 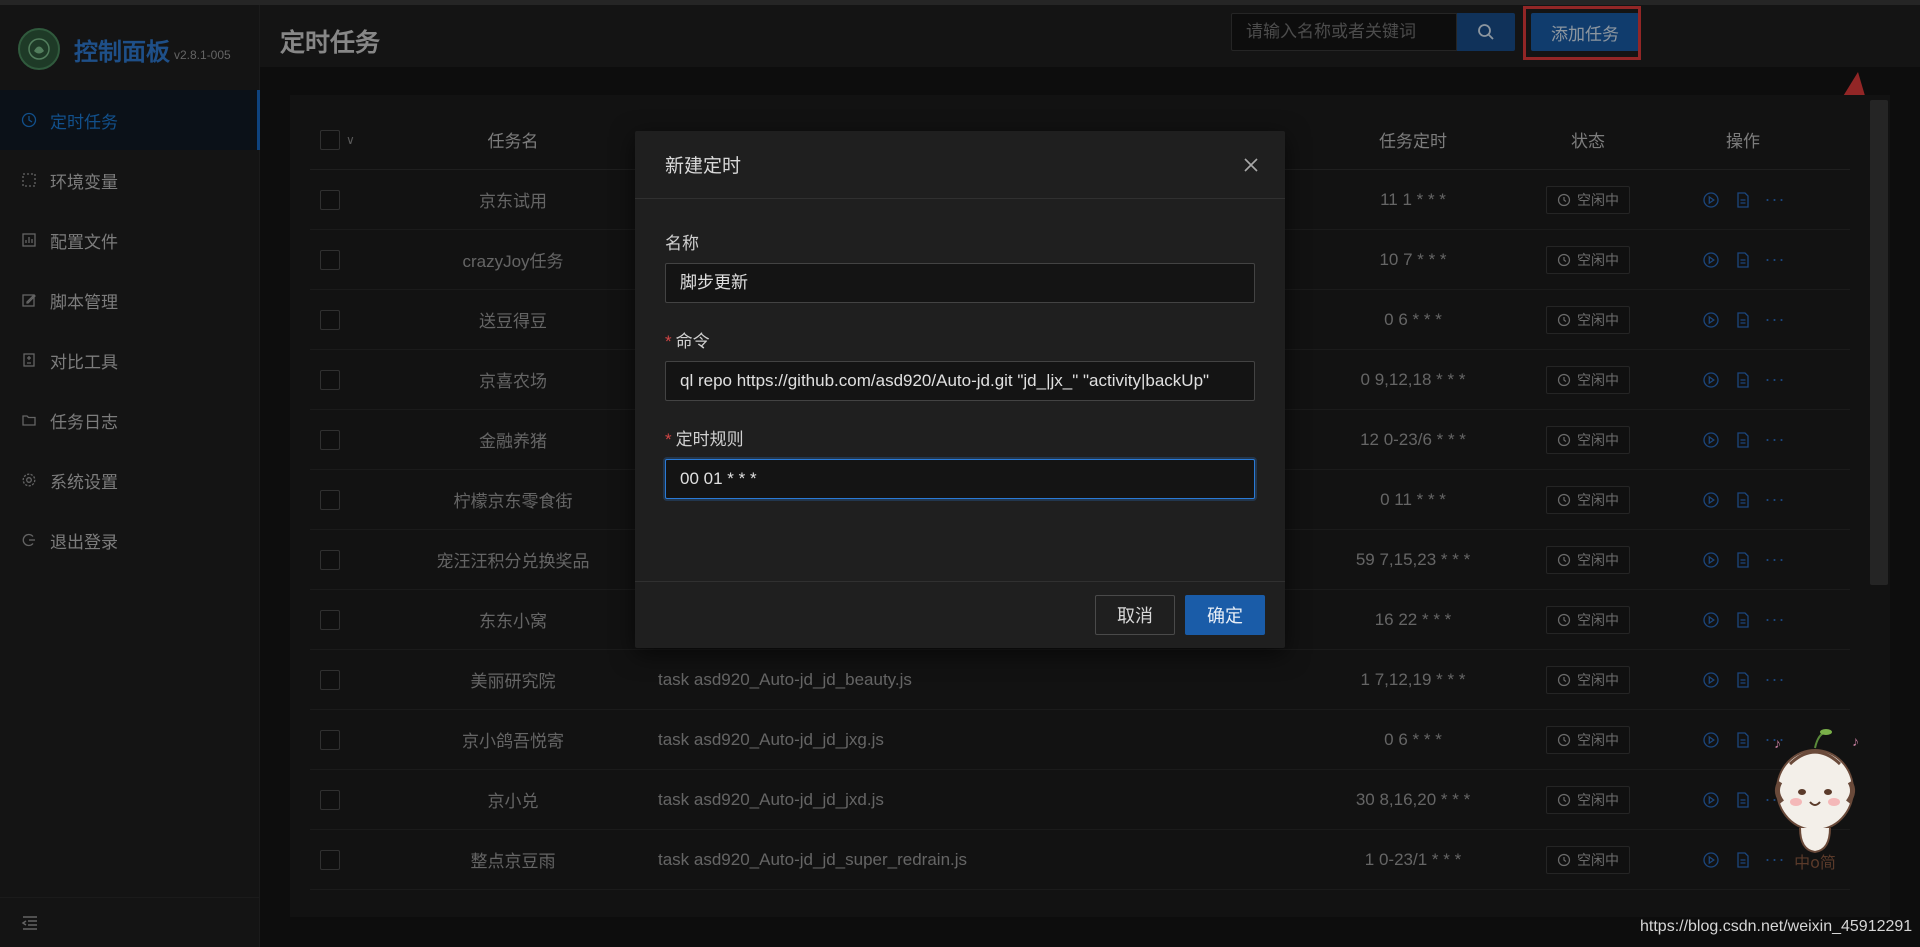 I want to click on cron-field: * 定时规则 00 01 * * *, so click(x=960, y=462).